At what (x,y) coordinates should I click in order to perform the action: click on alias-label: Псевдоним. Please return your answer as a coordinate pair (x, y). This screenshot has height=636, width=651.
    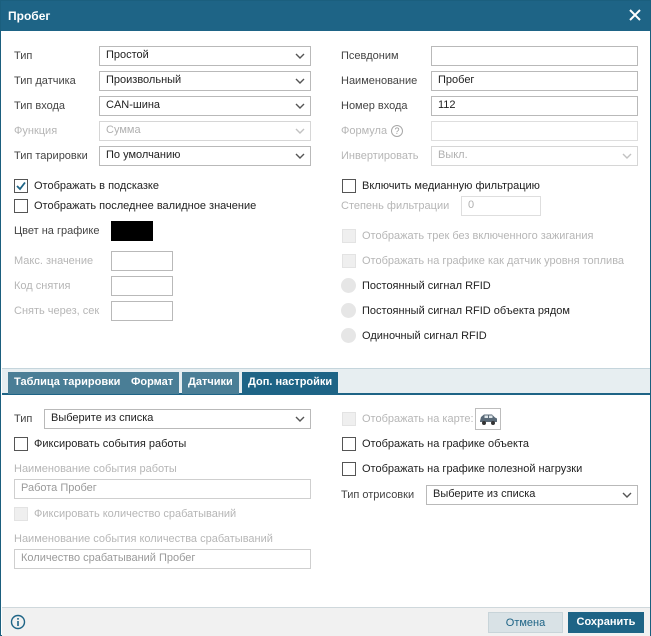
    Looking at the image, I should click on (370, 56).